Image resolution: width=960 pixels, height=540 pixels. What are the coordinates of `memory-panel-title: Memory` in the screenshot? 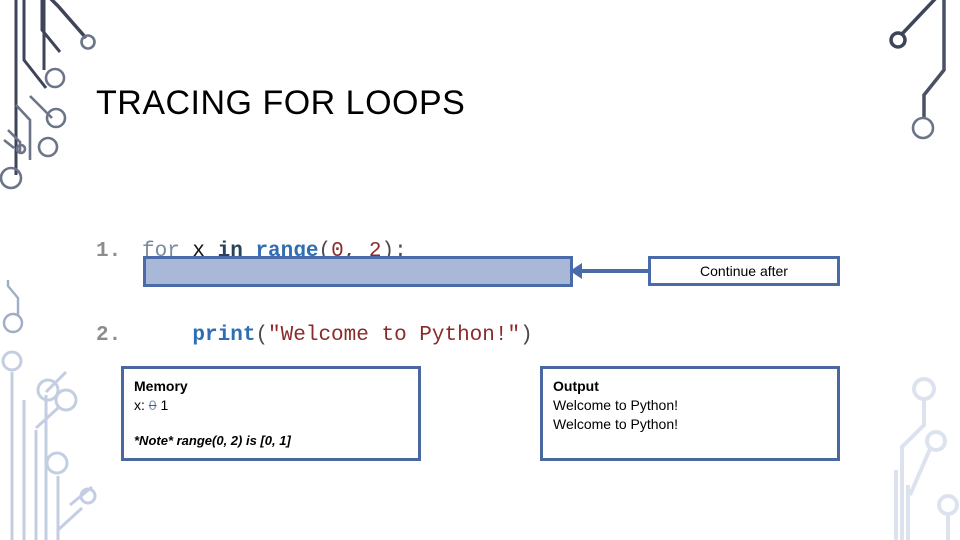 It's located at (161, 386).